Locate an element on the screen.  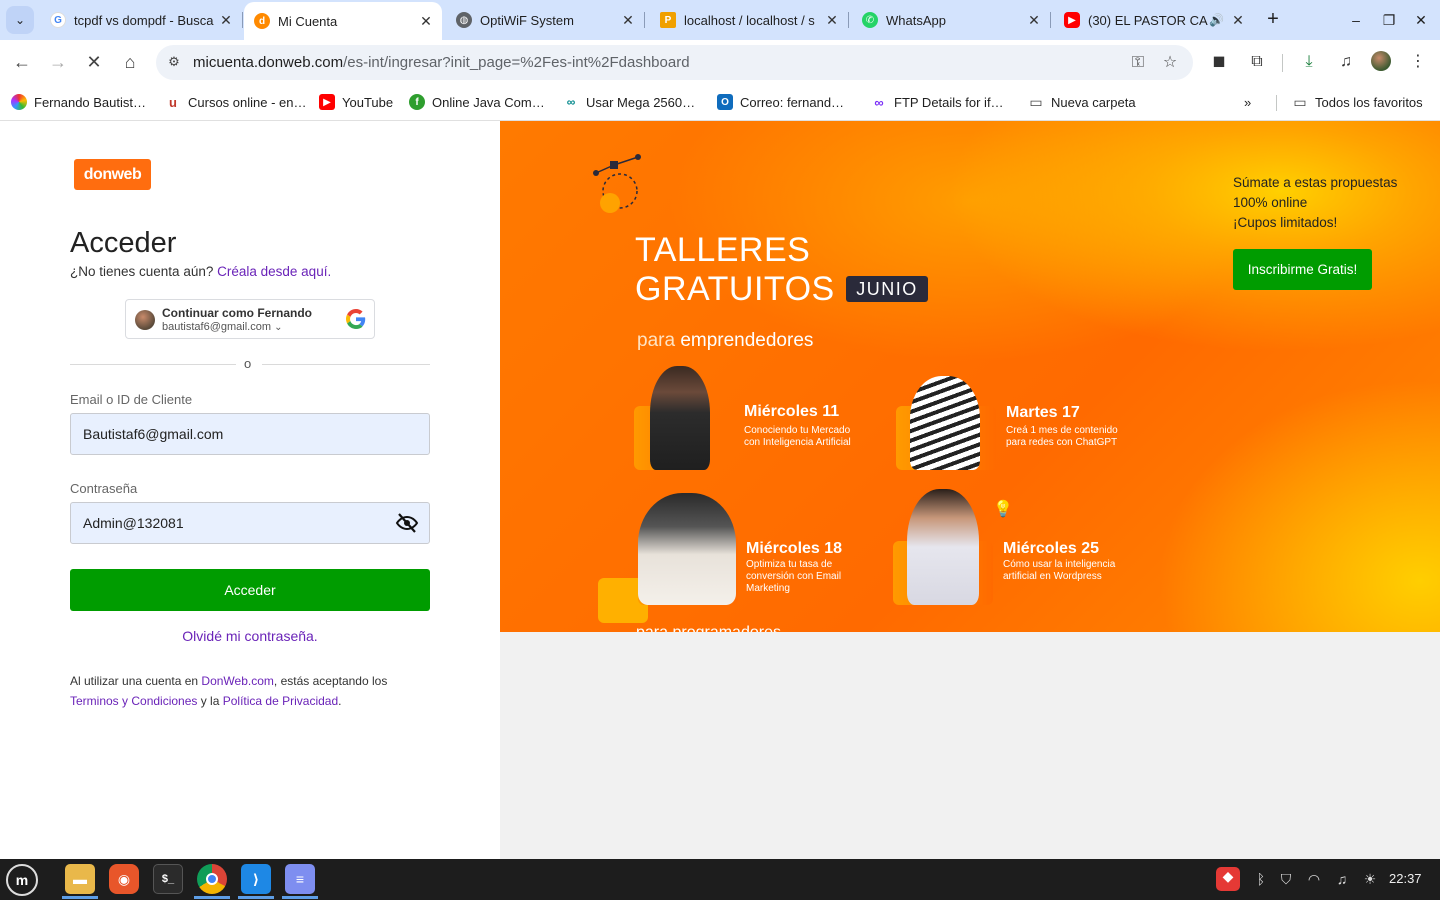
password-value: Admin@132081 is located at coordinates (133, 523).